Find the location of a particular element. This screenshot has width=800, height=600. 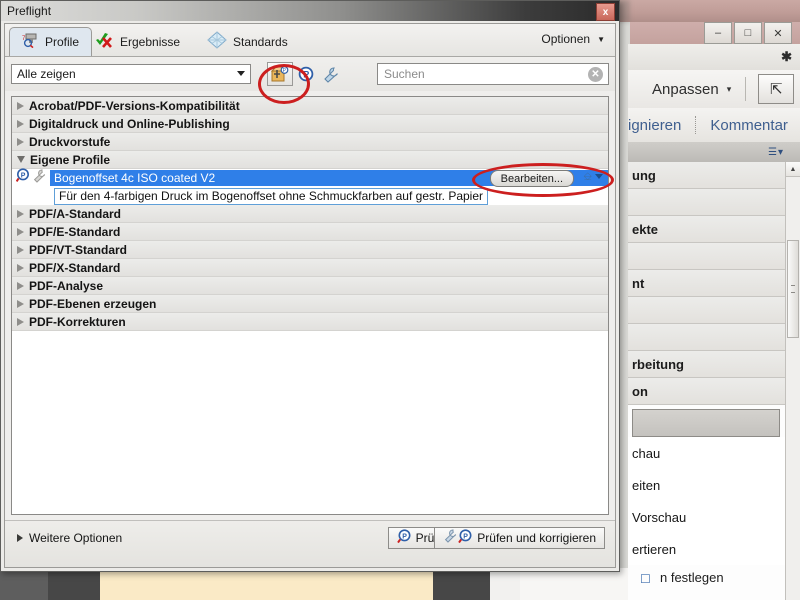

group-row-pdf-ebenen: PDF-Ebenen erzeugen is located at coordinates (310, 304).